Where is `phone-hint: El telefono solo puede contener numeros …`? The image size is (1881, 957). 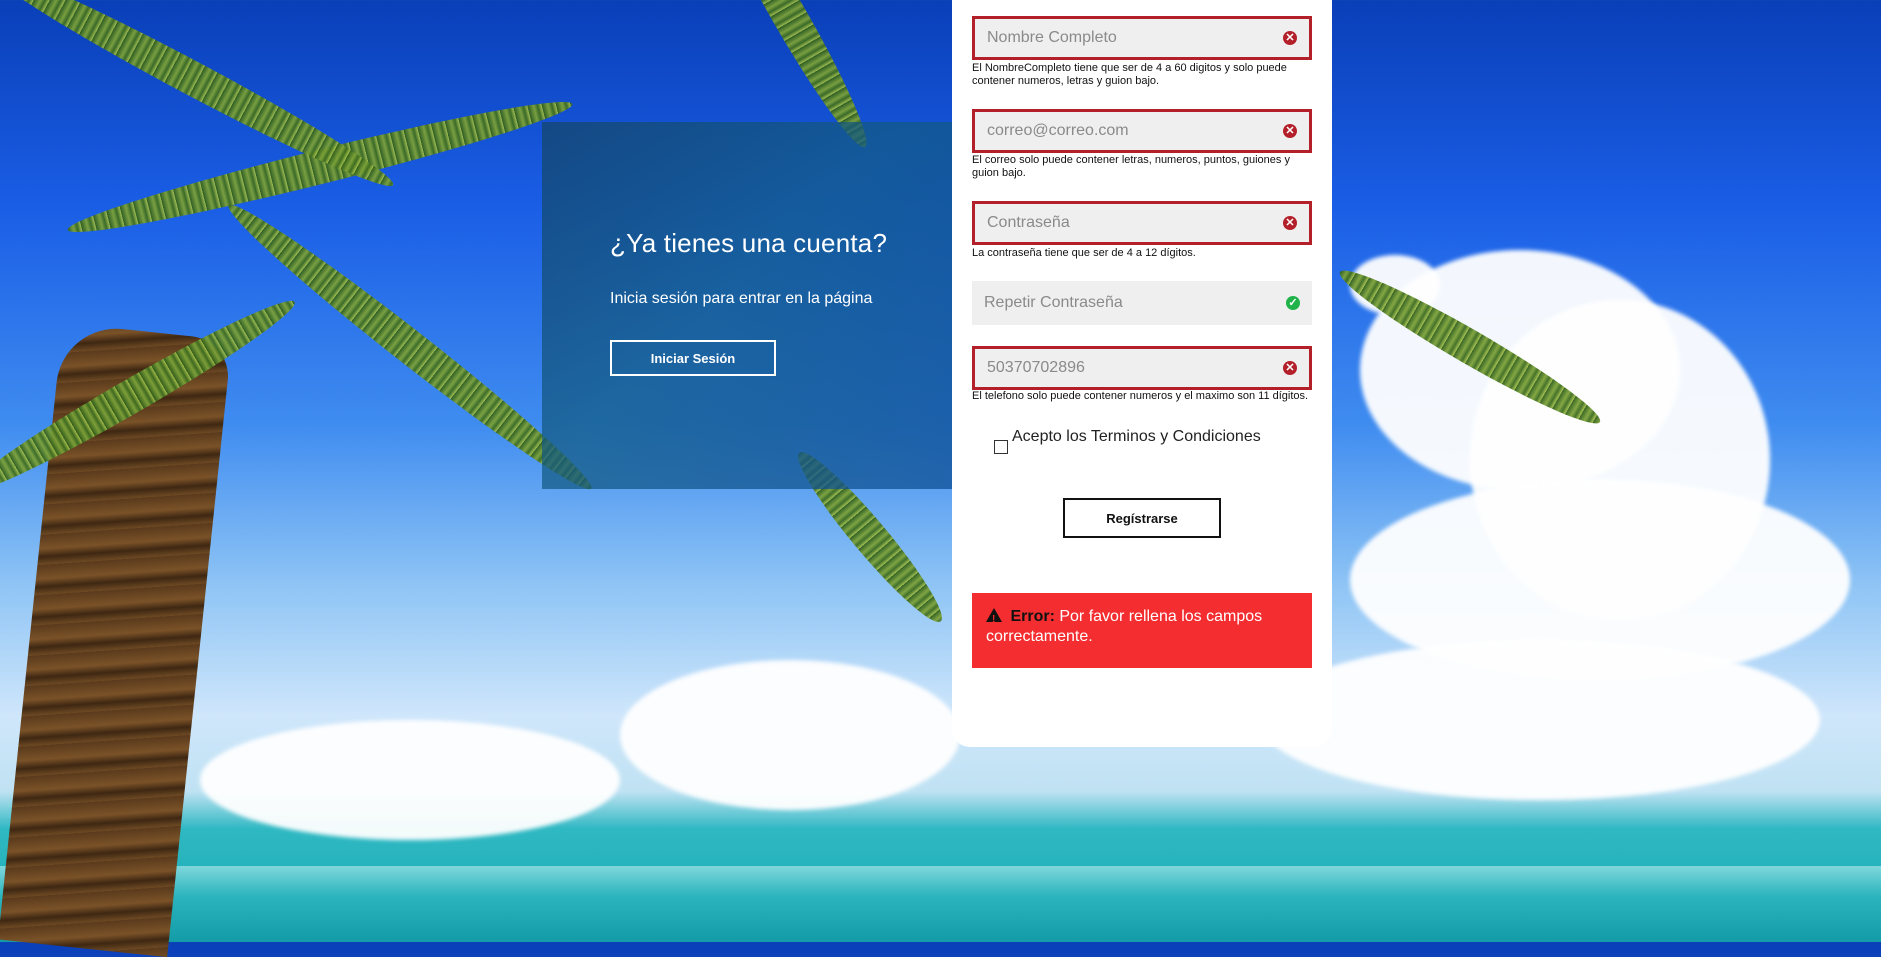 phone-hint: El telefono solo puede contener numeros … is located at coordinates (1140, 396).